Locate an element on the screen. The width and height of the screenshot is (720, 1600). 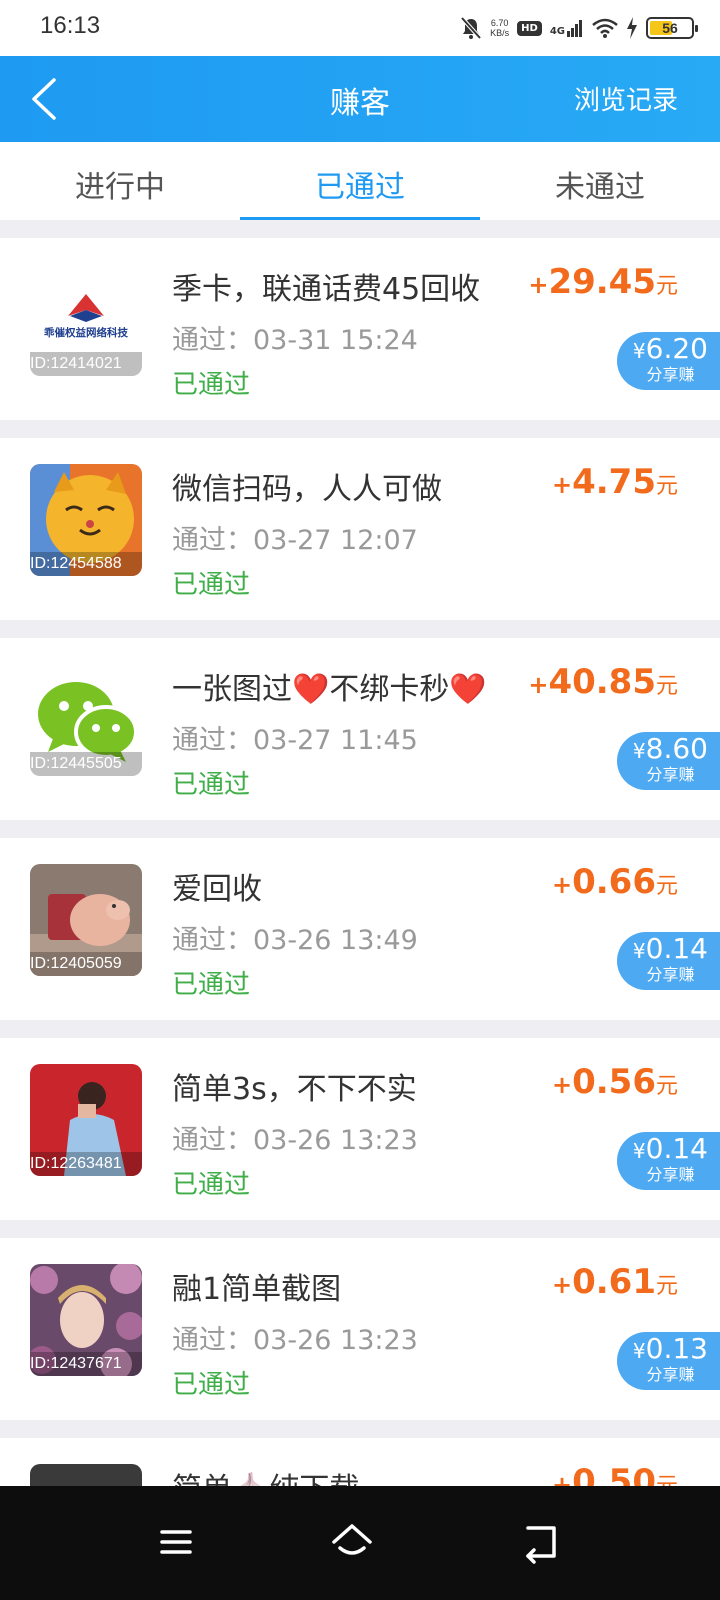
task-thumbnail: ID:12454588 is located at coordinates (86, 520).